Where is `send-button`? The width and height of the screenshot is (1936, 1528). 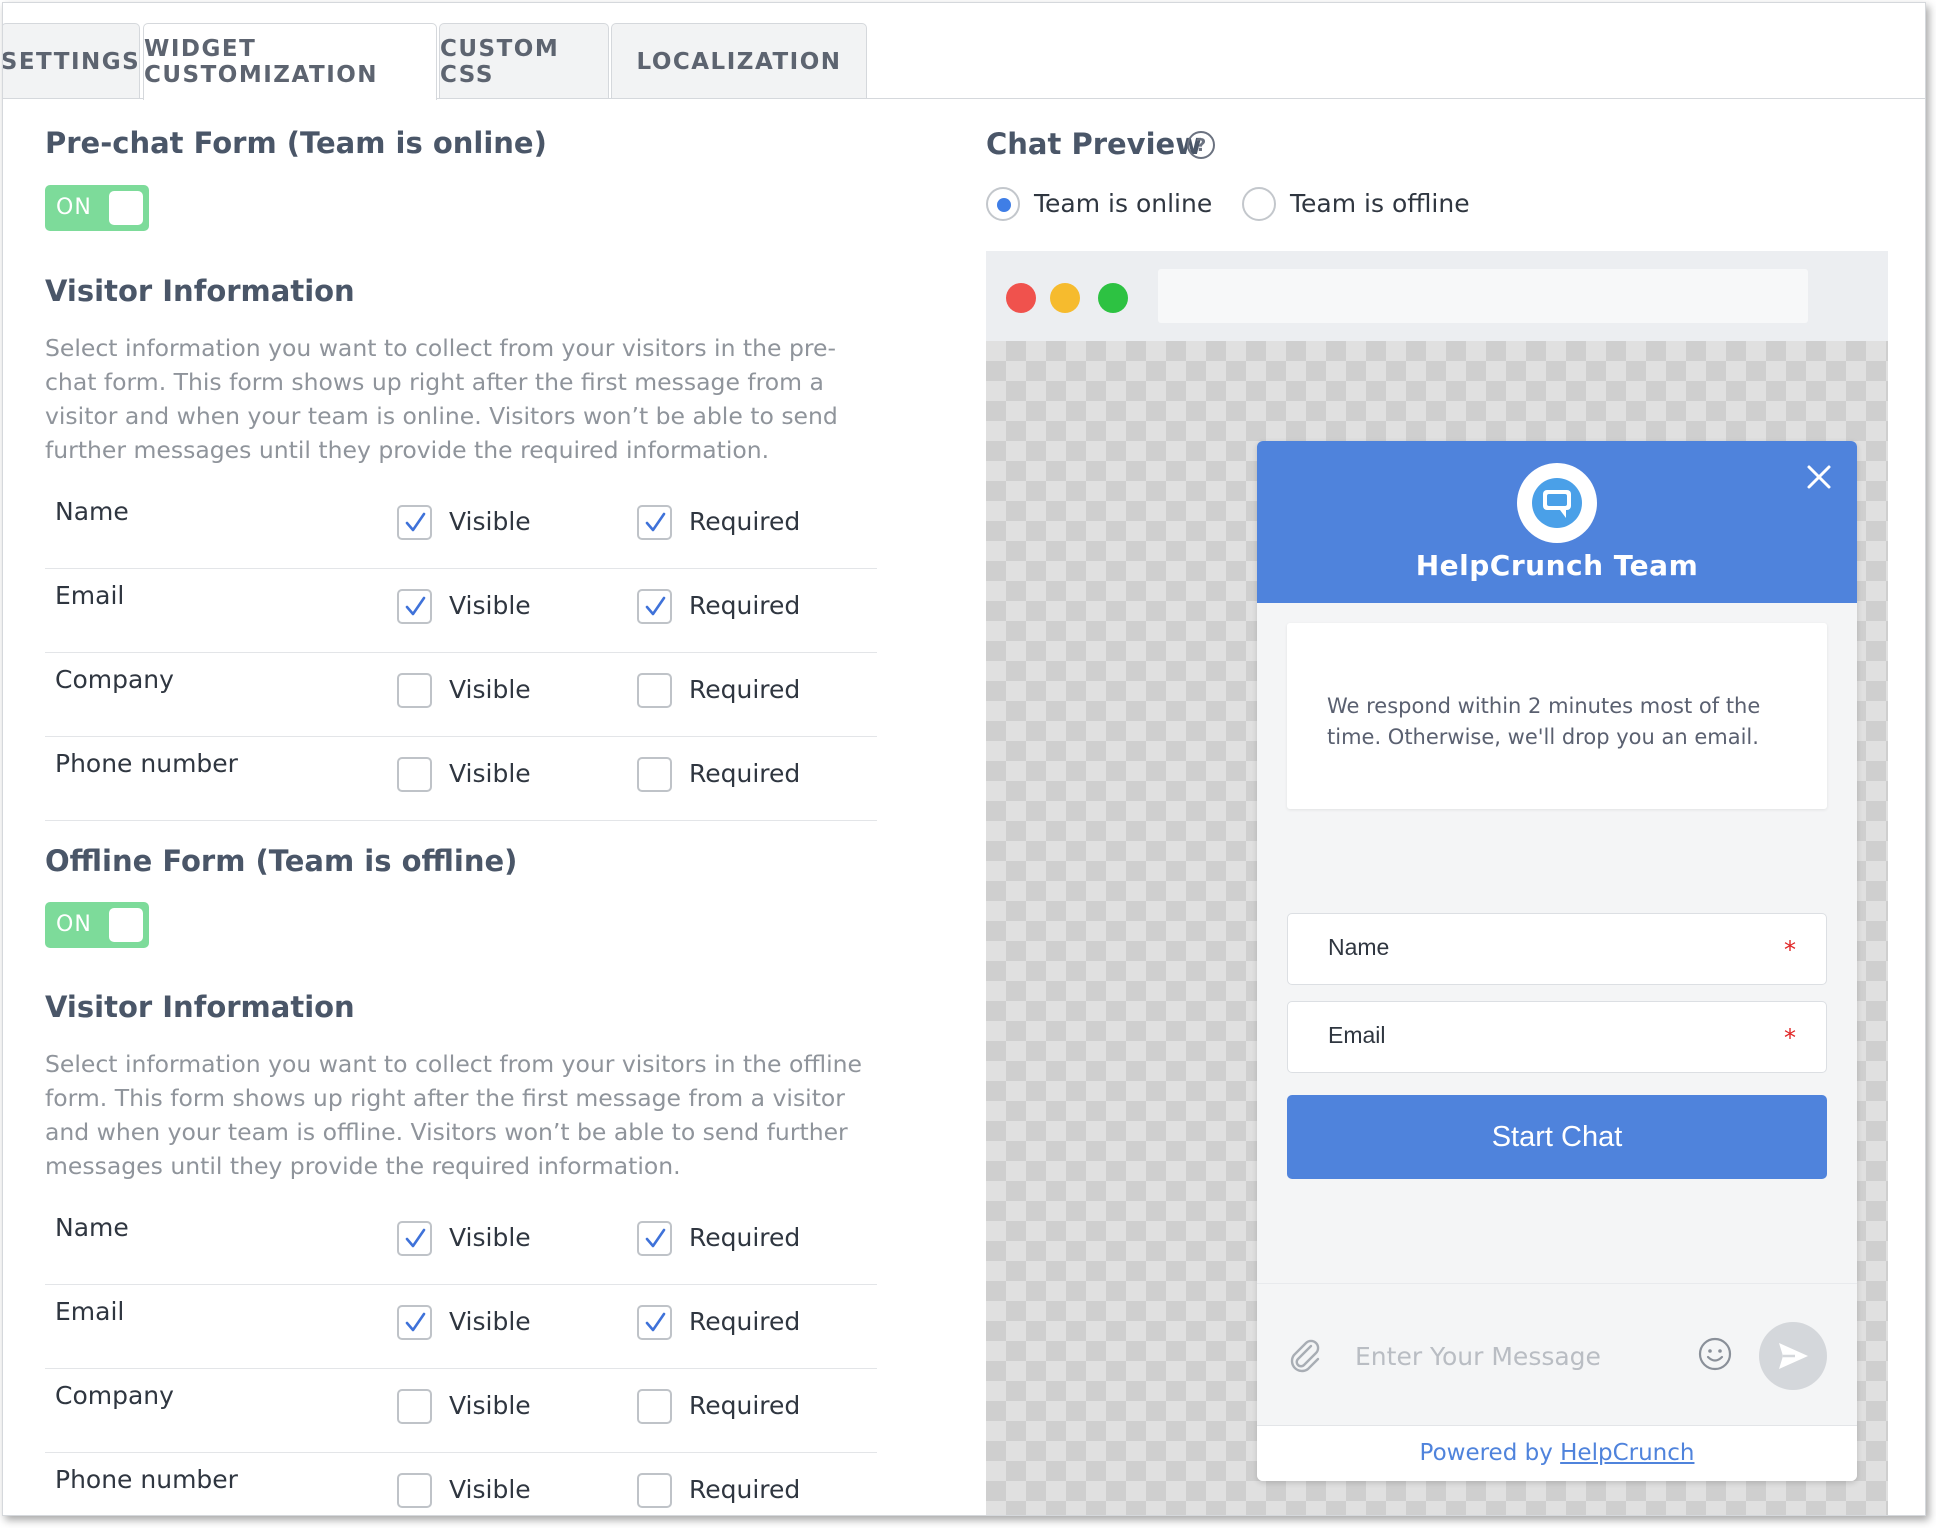
send-button is located at coordinates (1793, 1356).